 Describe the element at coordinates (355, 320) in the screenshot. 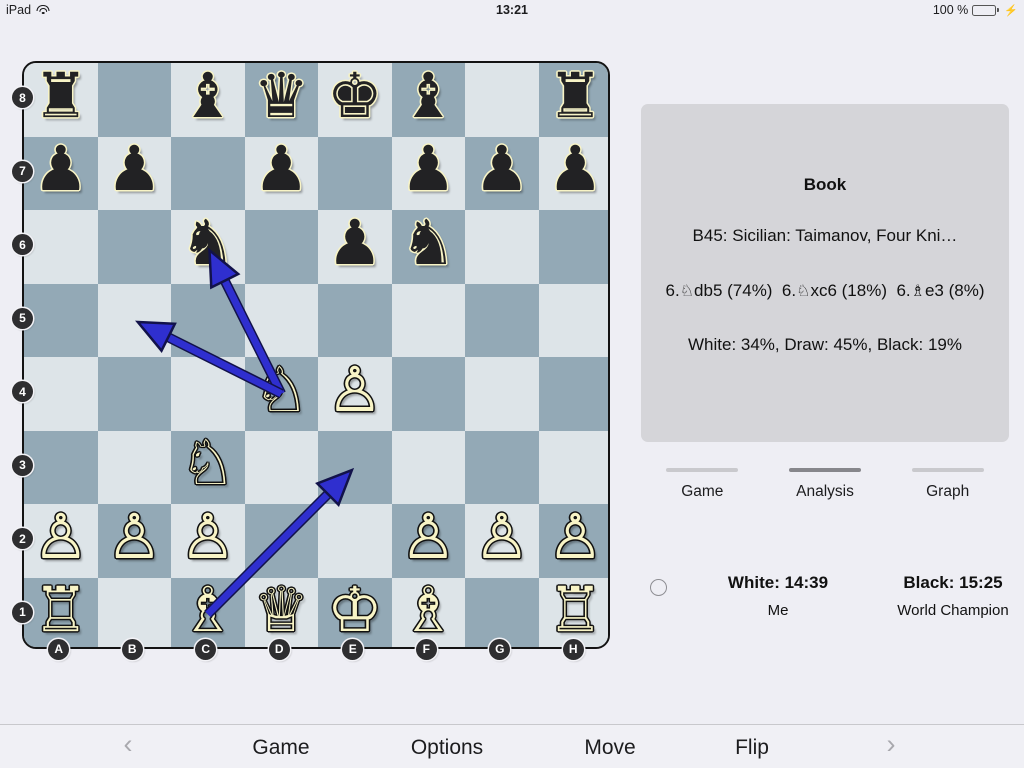

I see `board-square-e5` at that location.